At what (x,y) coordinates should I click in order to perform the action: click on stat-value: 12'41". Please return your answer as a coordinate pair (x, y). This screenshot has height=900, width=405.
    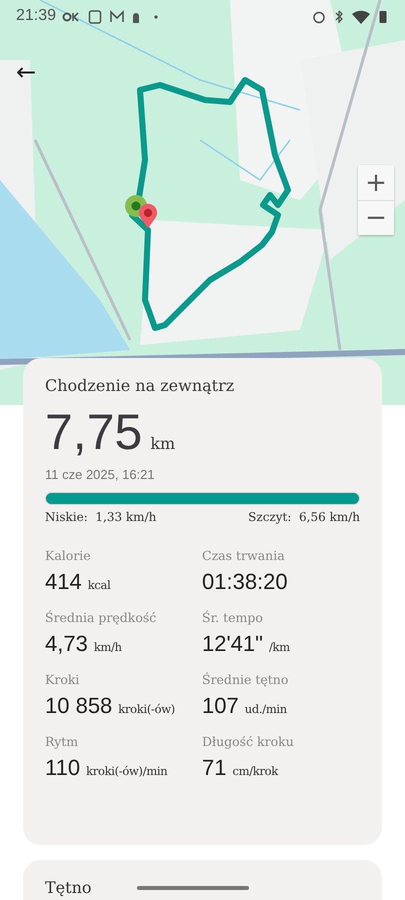
    Looking at the image, I should click on (232, 644).